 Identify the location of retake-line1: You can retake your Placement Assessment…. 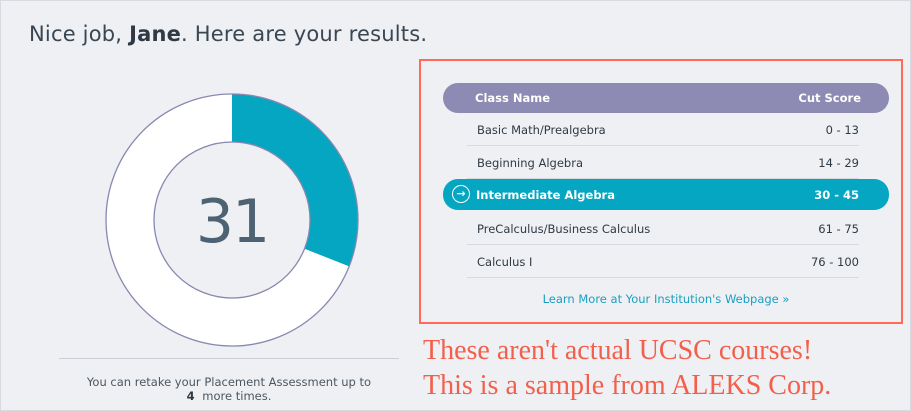
(229, 382).